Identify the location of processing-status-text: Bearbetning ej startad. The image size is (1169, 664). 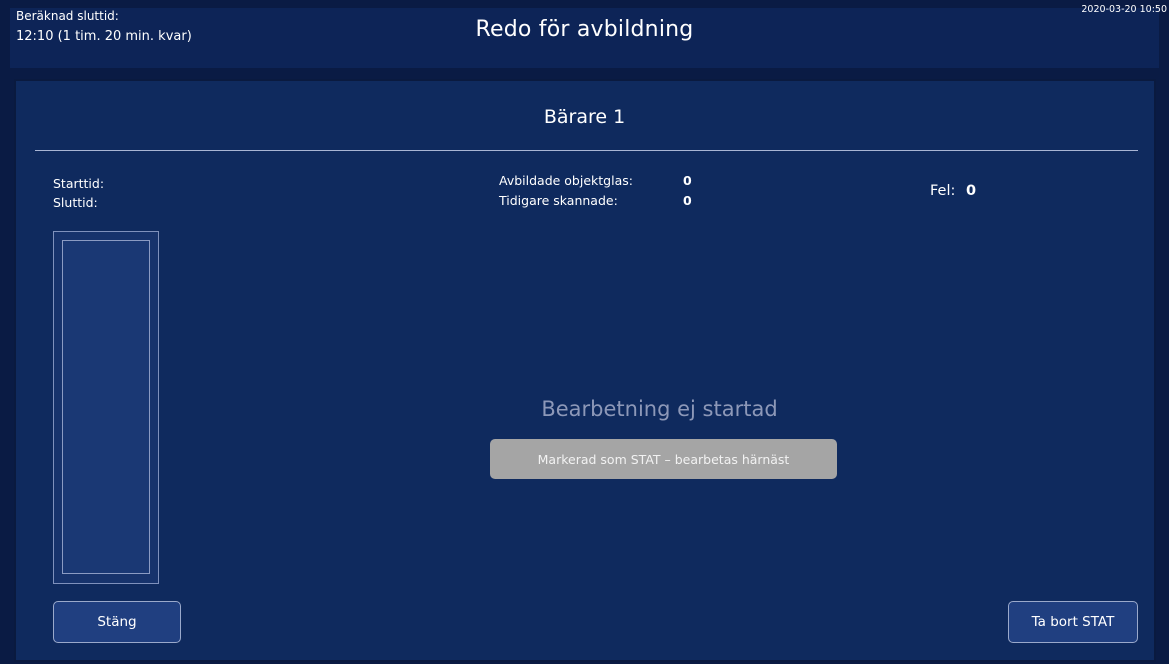
(659, 409).